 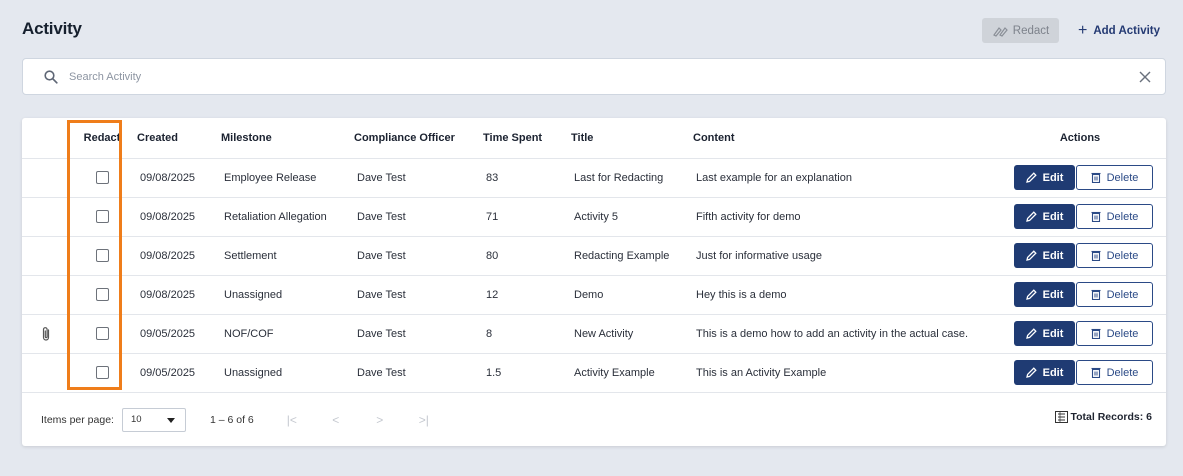 What do you see at coordinates (632, 178) in the screenshot?
I see `title-cell: Last for Redacting` at bounding box center [632, 178].